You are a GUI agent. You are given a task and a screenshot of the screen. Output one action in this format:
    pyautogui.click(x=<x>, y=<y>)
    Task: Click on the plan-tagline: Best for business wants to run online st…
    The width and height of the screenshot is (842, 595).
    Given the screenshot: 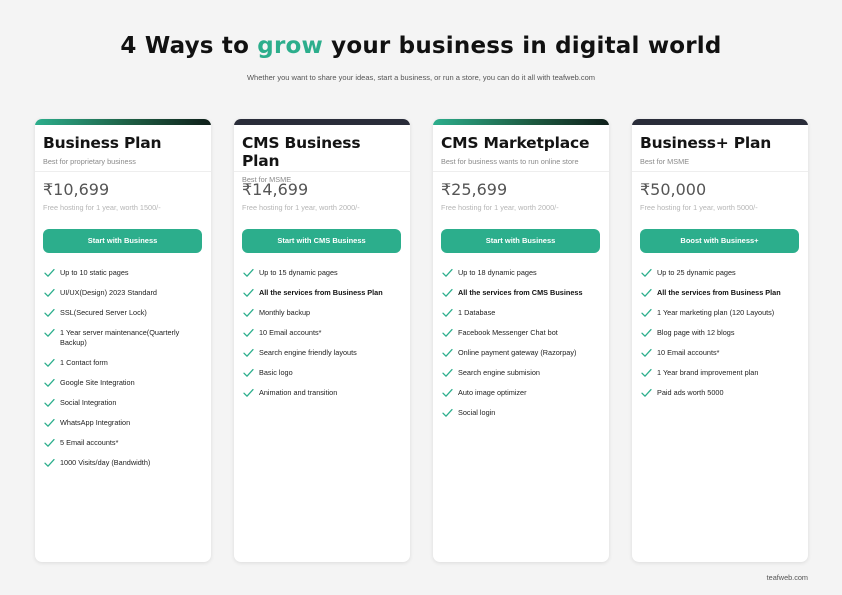 What is the action you would take?
    pyautogui.click(x=510, y=161)
    